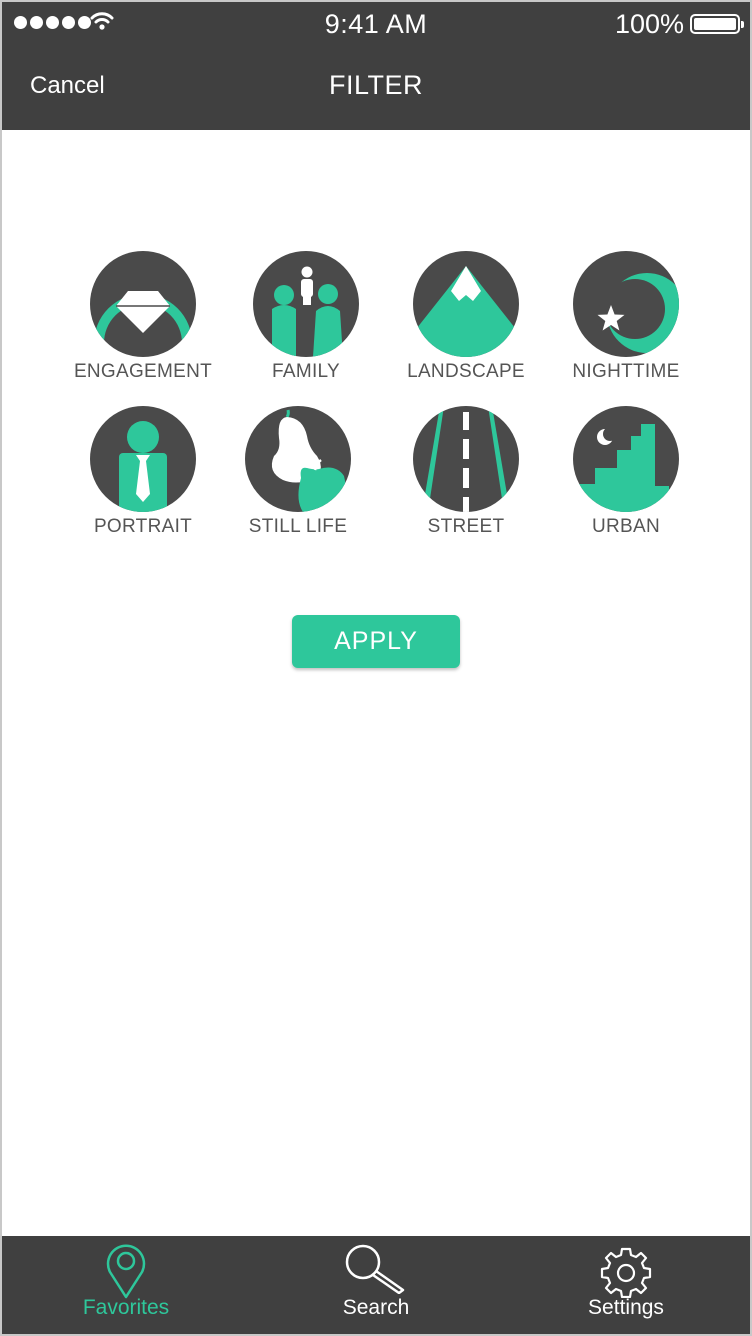 This screenshot has height=1336, width=752. I want to click on pear-apple-icon, so click(298, 459).